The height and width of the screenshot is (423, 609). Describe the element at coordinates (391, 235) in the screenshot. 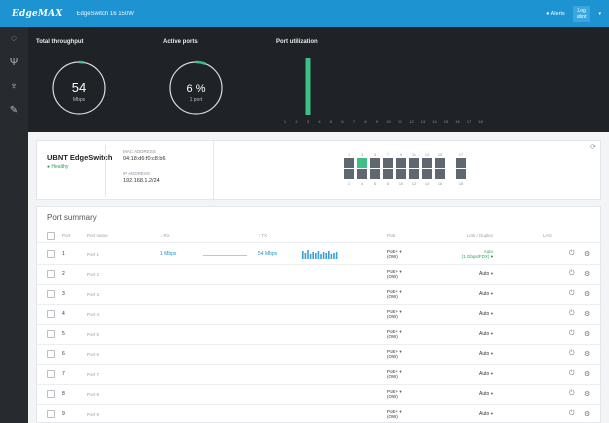

I see `col-poe: PoE` at that location.